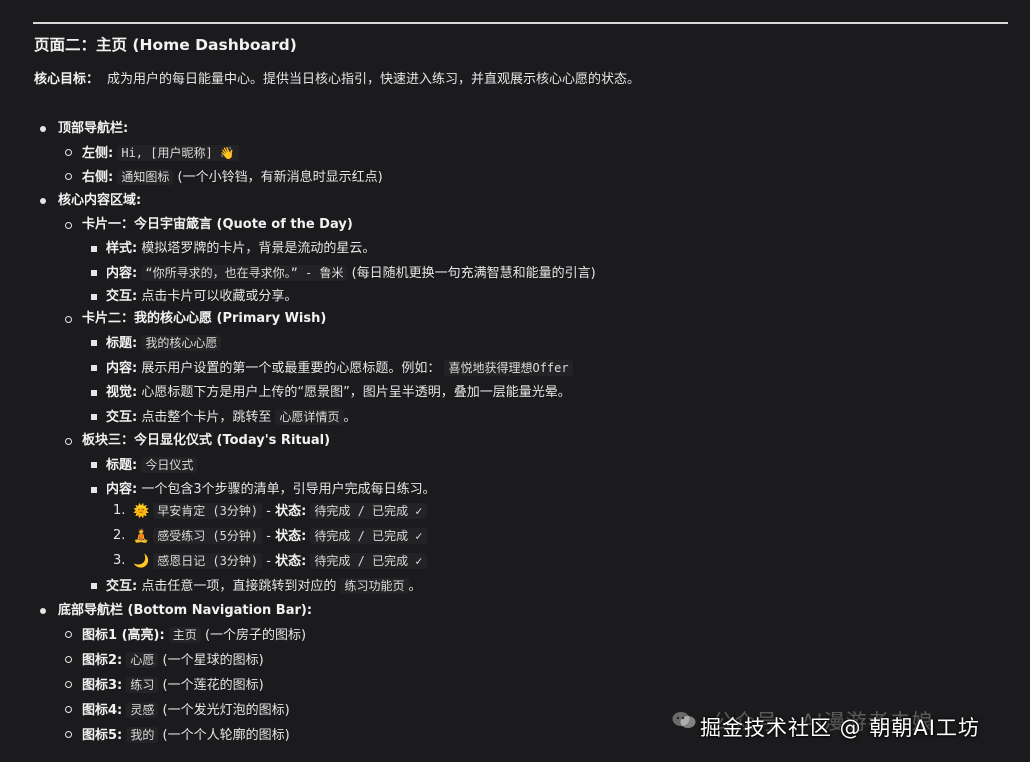 The width and height of the screenshot is (1030, 762). I want to click on card2-label: 卡片二：我的核心心愿 (Primary Wish), so click(204, 318).